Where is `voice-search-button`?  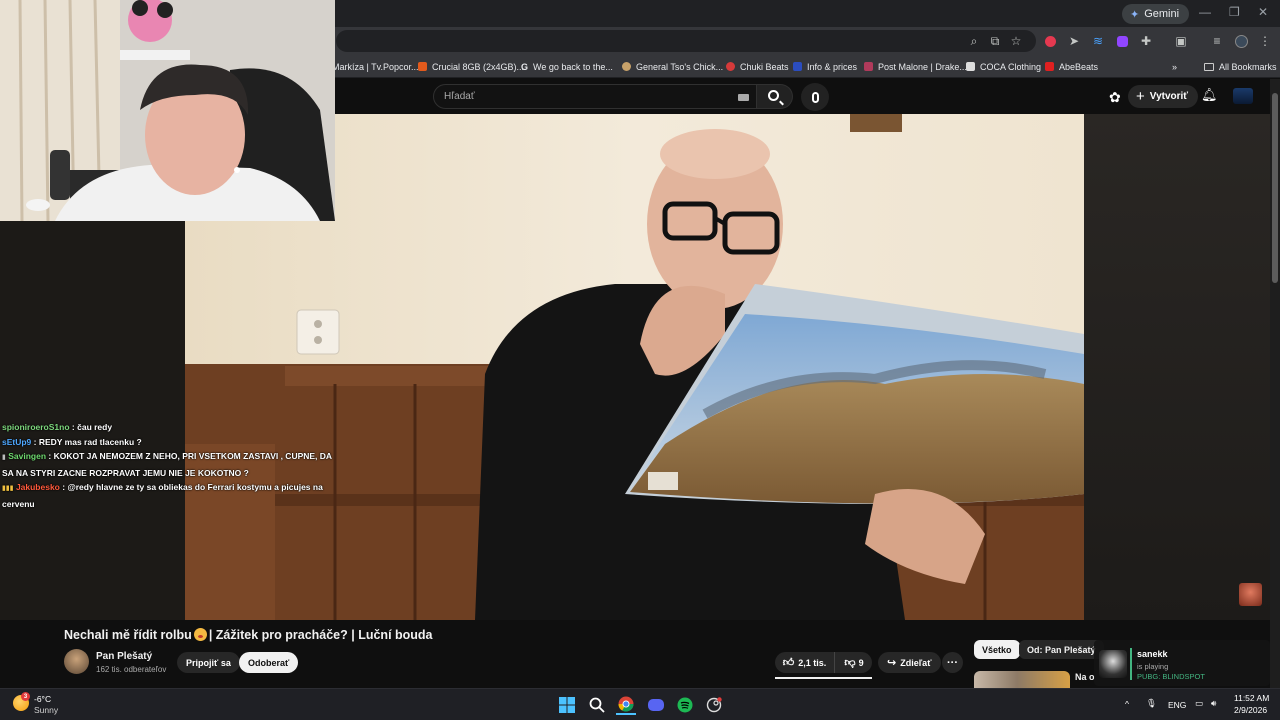 voice-search-button is located at coordinates (815, 97).